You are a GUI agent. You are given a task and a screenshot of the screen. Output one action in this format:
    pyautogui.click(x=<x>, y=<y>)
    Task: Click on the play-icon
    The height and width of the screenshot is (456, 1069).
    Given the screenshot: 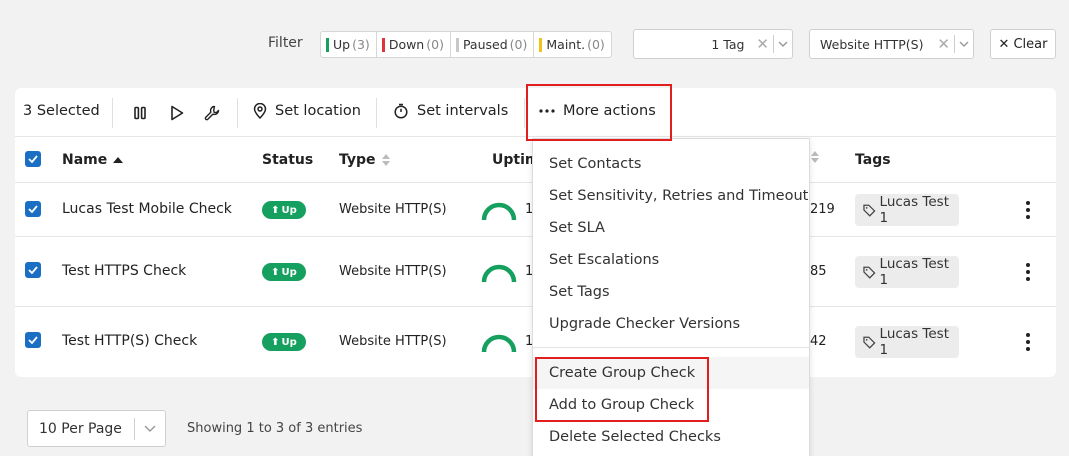 What is the action you would take?
    pyautogui.click(x=177, y=113)
    